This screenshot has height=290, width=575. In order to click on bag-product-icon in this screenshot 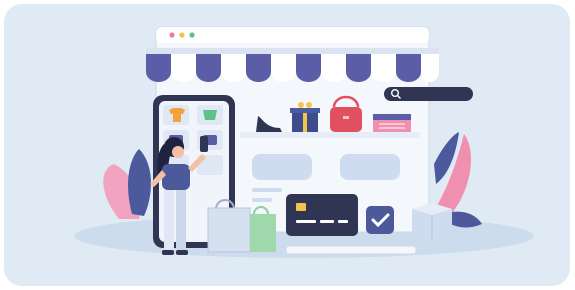, I will do `click(210, 115)`.